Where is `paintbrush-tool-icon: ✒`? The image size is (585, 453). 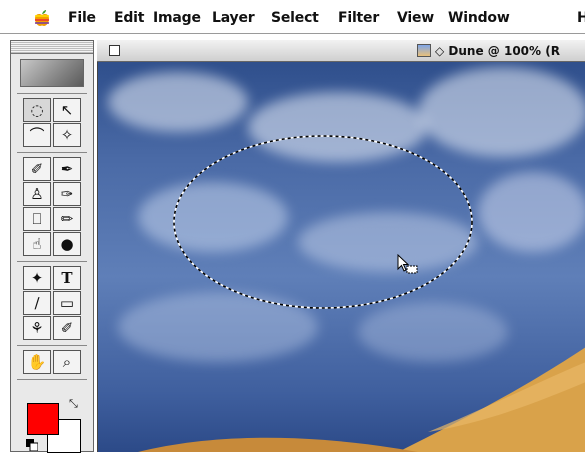
paintbrush-tool-icon: ✒ is located at coordinates (67, 168).